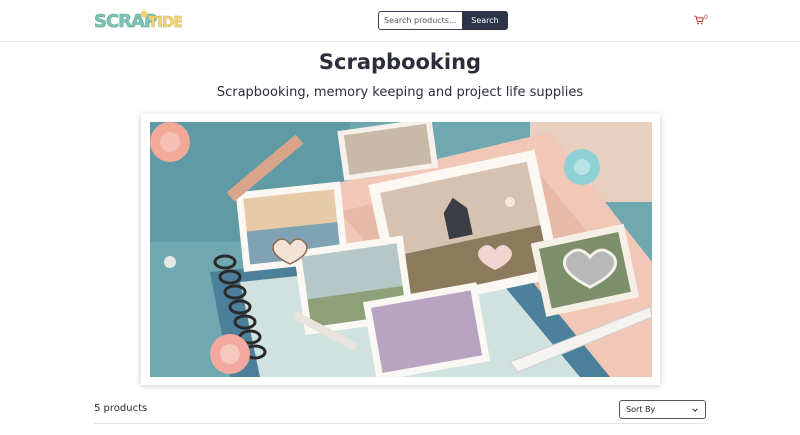  I want to click on search-input, so click(420, 20).